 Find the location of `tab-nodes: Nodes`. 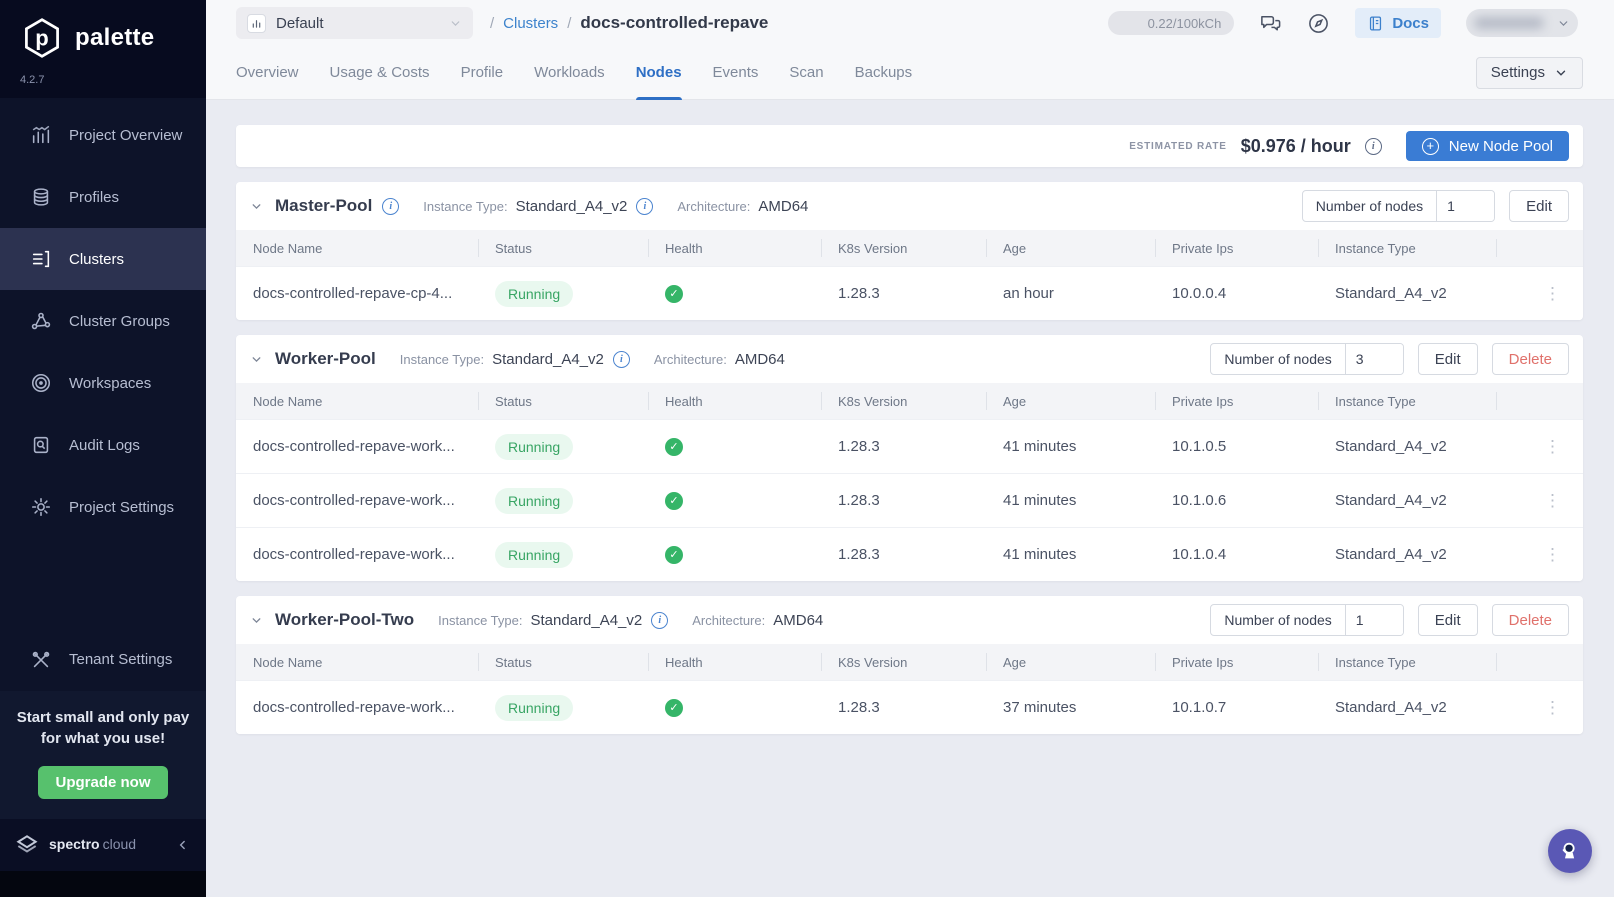

tab-nodes: Nodes is located at coordinates (658, 73).